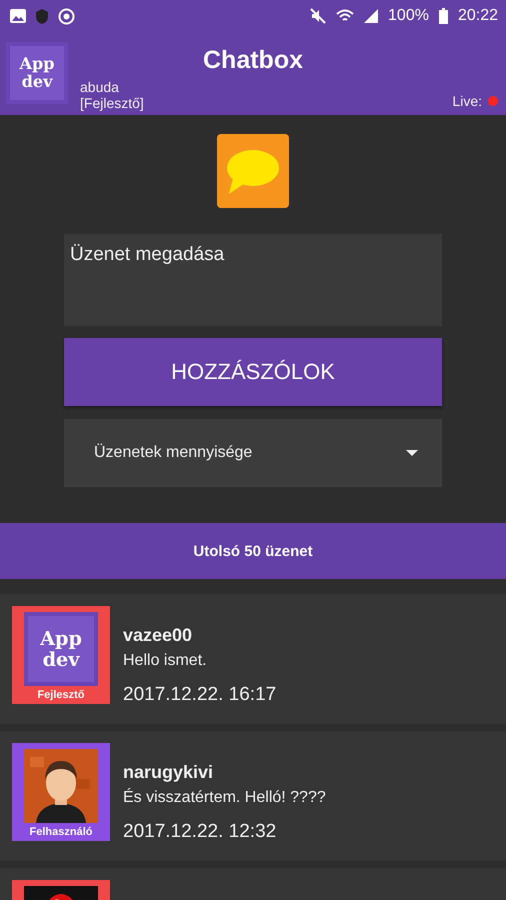 The width and height of the screenshot is (506, 900). Describe the element at coordinates (371, 16) in the screenshot. I see `signal-icon` at that location.